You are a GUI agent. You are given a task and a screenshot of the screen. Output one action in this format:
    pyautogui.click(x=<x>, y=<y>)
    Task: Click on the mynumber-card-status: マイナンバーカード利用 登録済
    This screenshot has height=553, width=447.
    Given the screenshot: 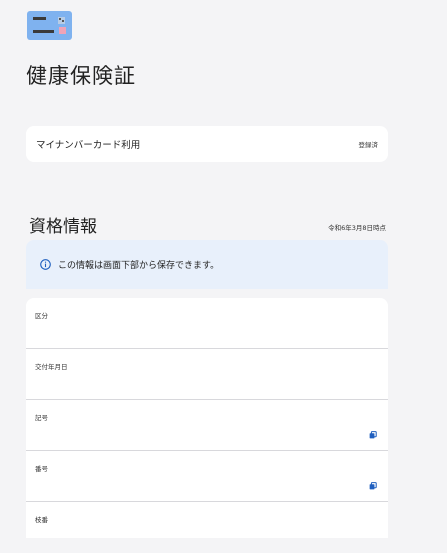 What is the action you would take?
    pyautogui.click(x=207, y=144)
    